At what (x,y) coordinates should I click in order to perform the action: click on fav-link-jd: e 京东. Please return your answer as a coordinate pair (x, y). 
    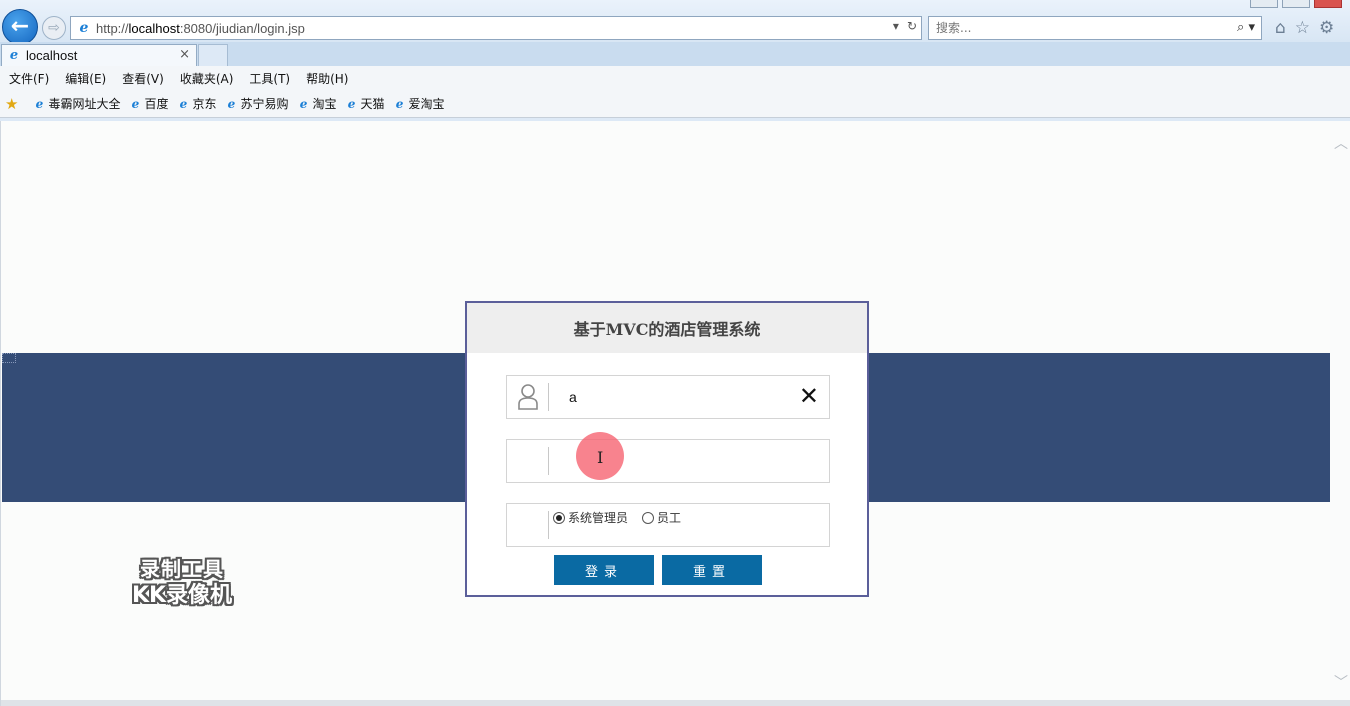
    Looking at the image, I should click on (196, 103).